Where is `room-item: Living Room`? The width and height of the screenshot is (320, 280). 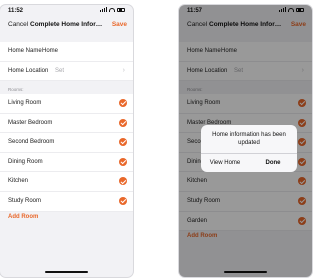
room-item: Living Room is located at coordinates (66, 104).